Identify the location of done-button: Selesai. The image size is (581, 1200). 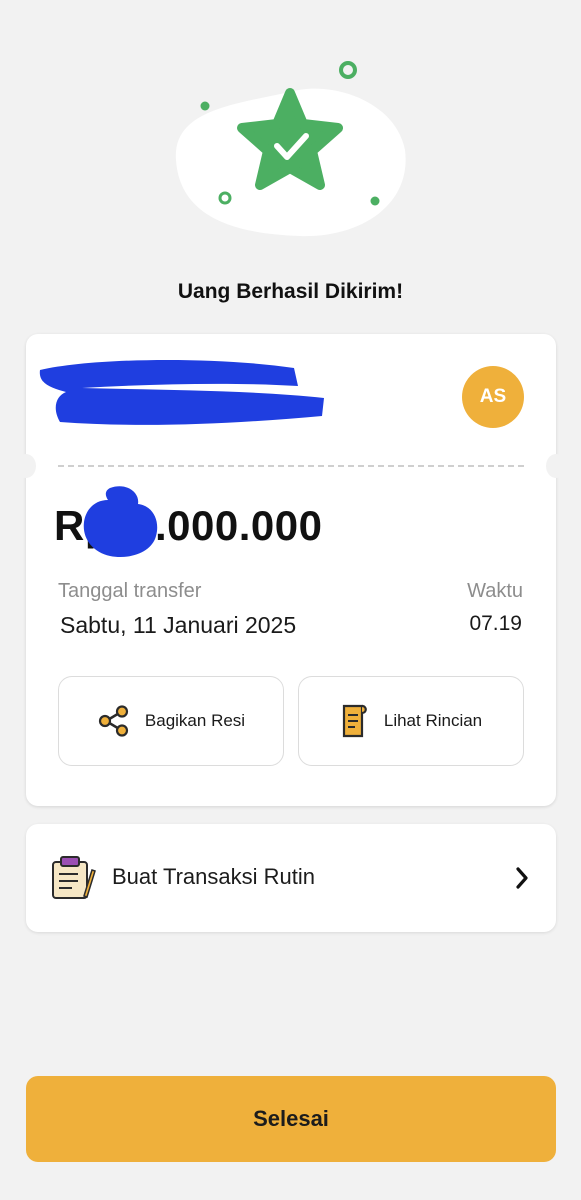
(291, 1119).